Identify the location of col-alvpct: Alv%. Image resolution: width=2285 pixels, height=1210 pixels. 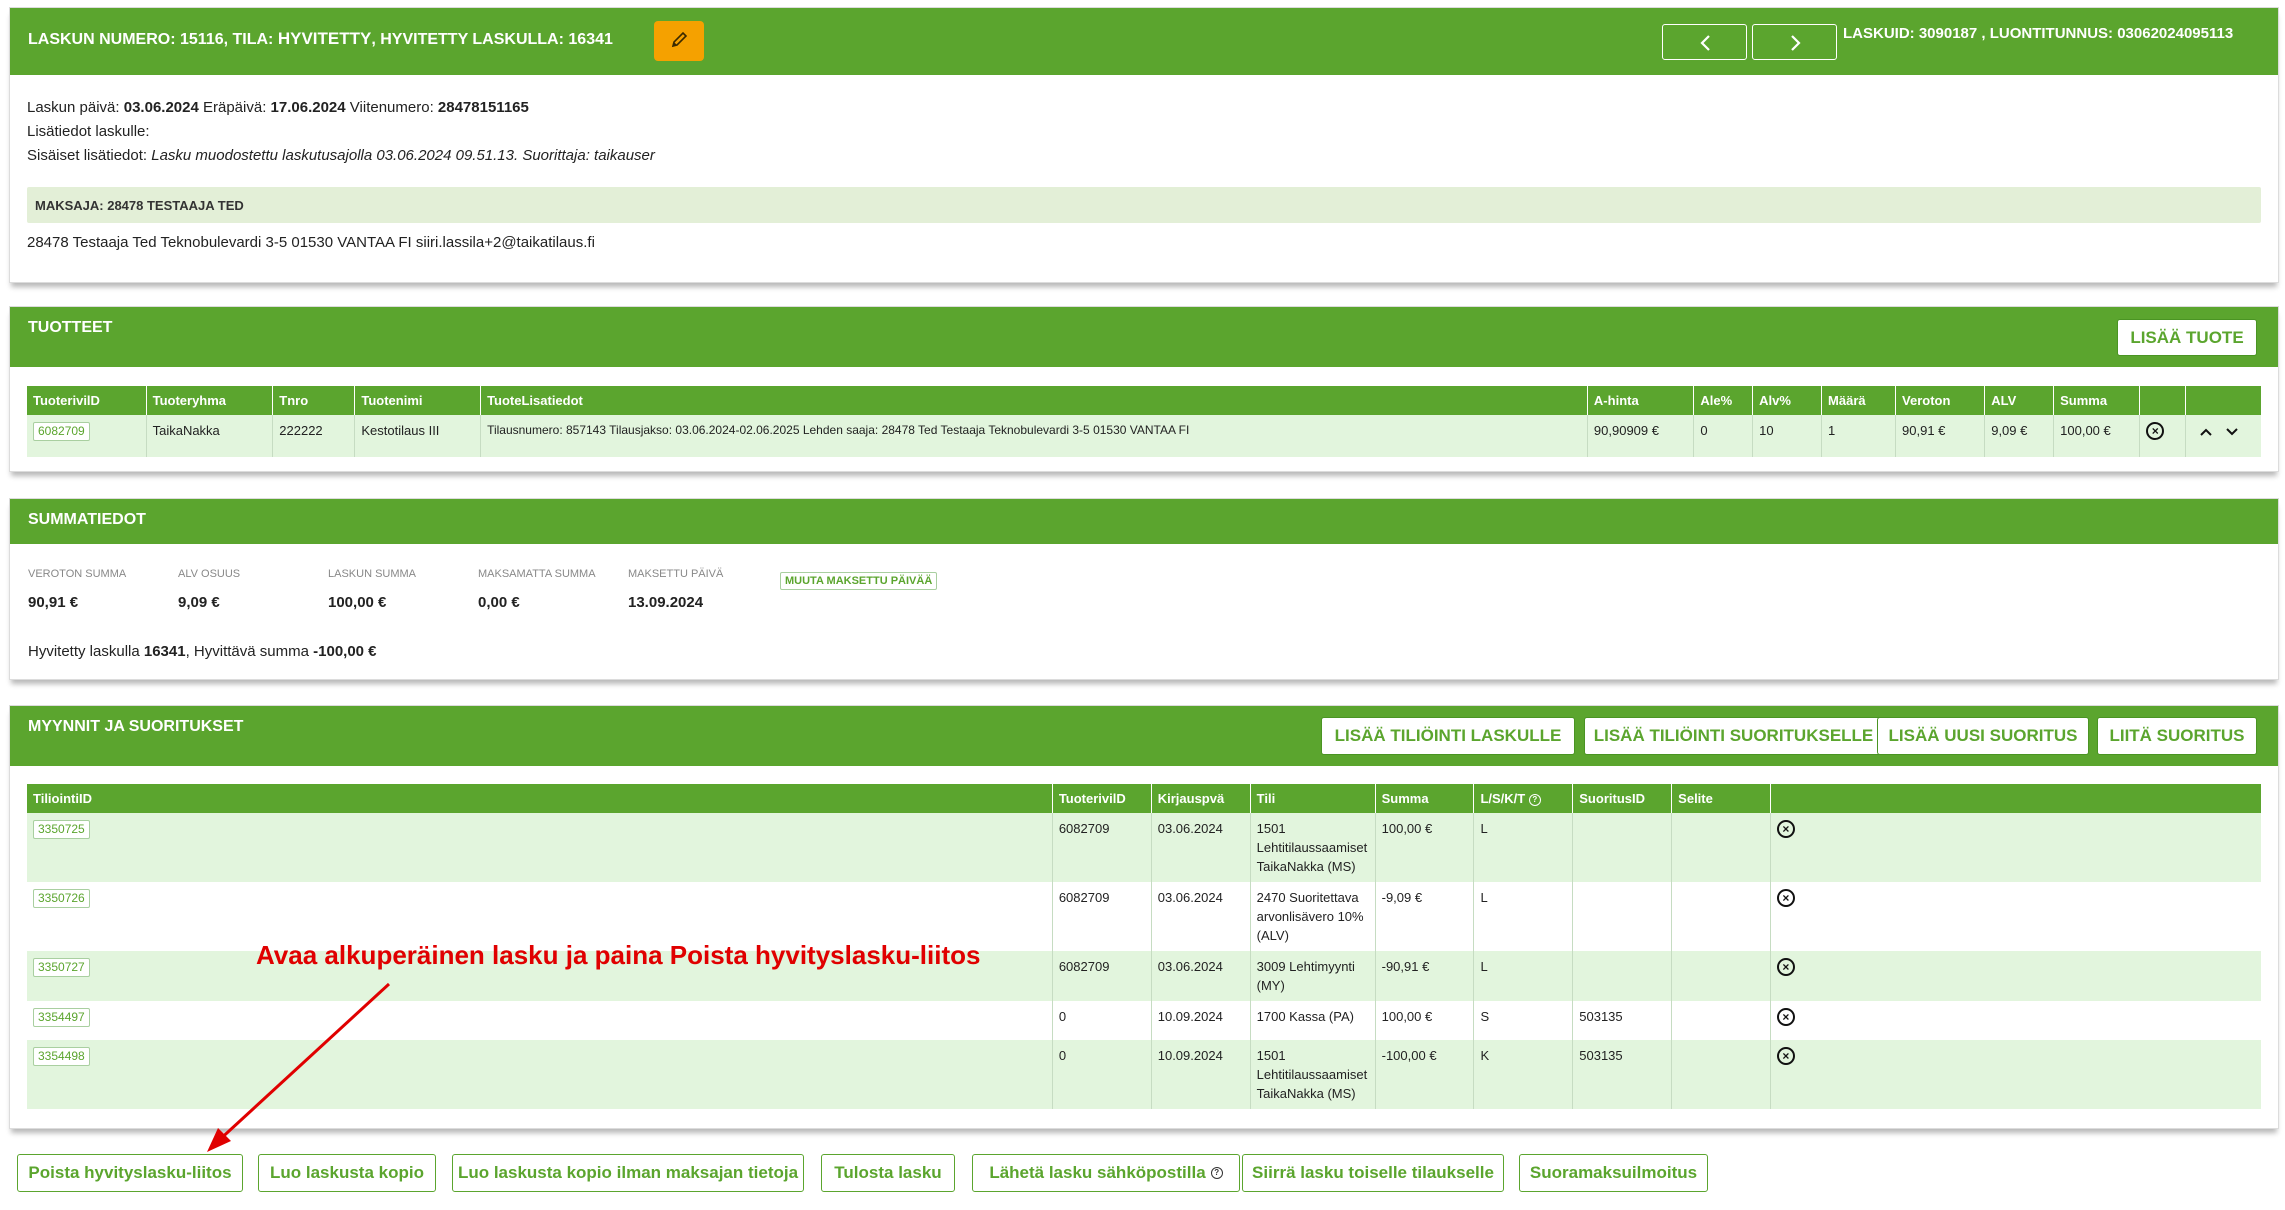
(1787, 400).